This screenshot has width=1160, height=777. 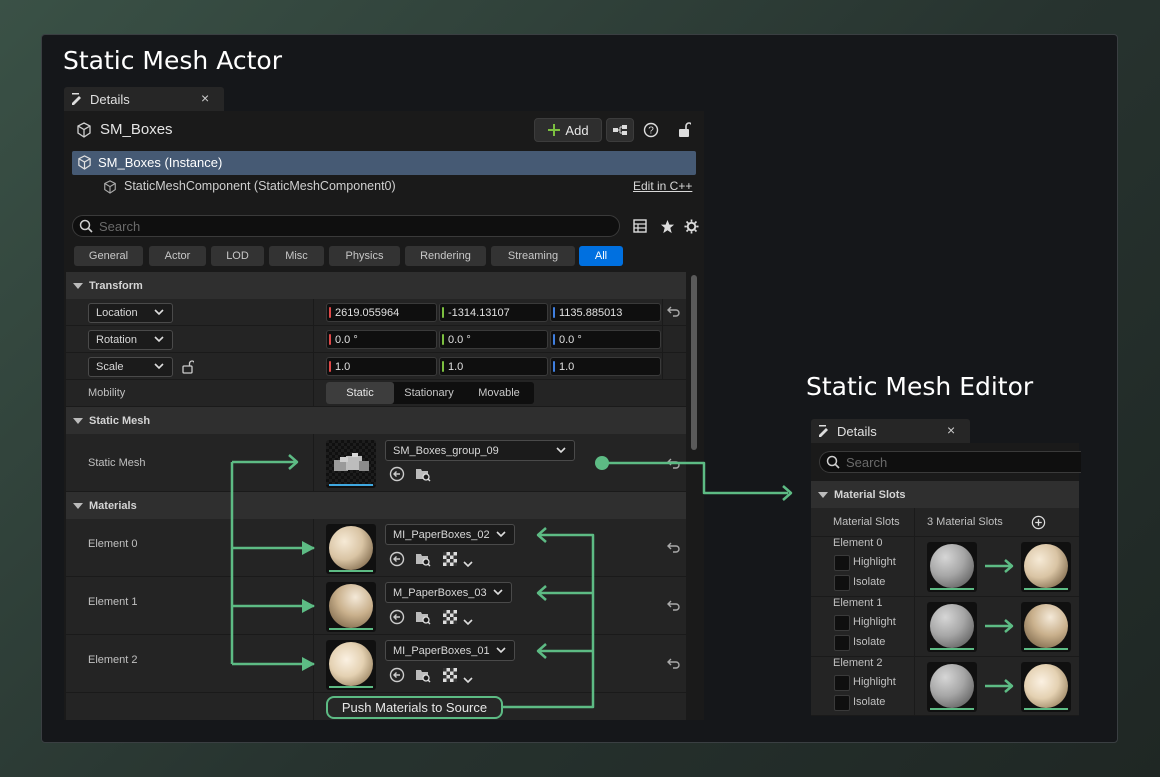 I want to click on right-bracket-line, so click(x=549, y=621).